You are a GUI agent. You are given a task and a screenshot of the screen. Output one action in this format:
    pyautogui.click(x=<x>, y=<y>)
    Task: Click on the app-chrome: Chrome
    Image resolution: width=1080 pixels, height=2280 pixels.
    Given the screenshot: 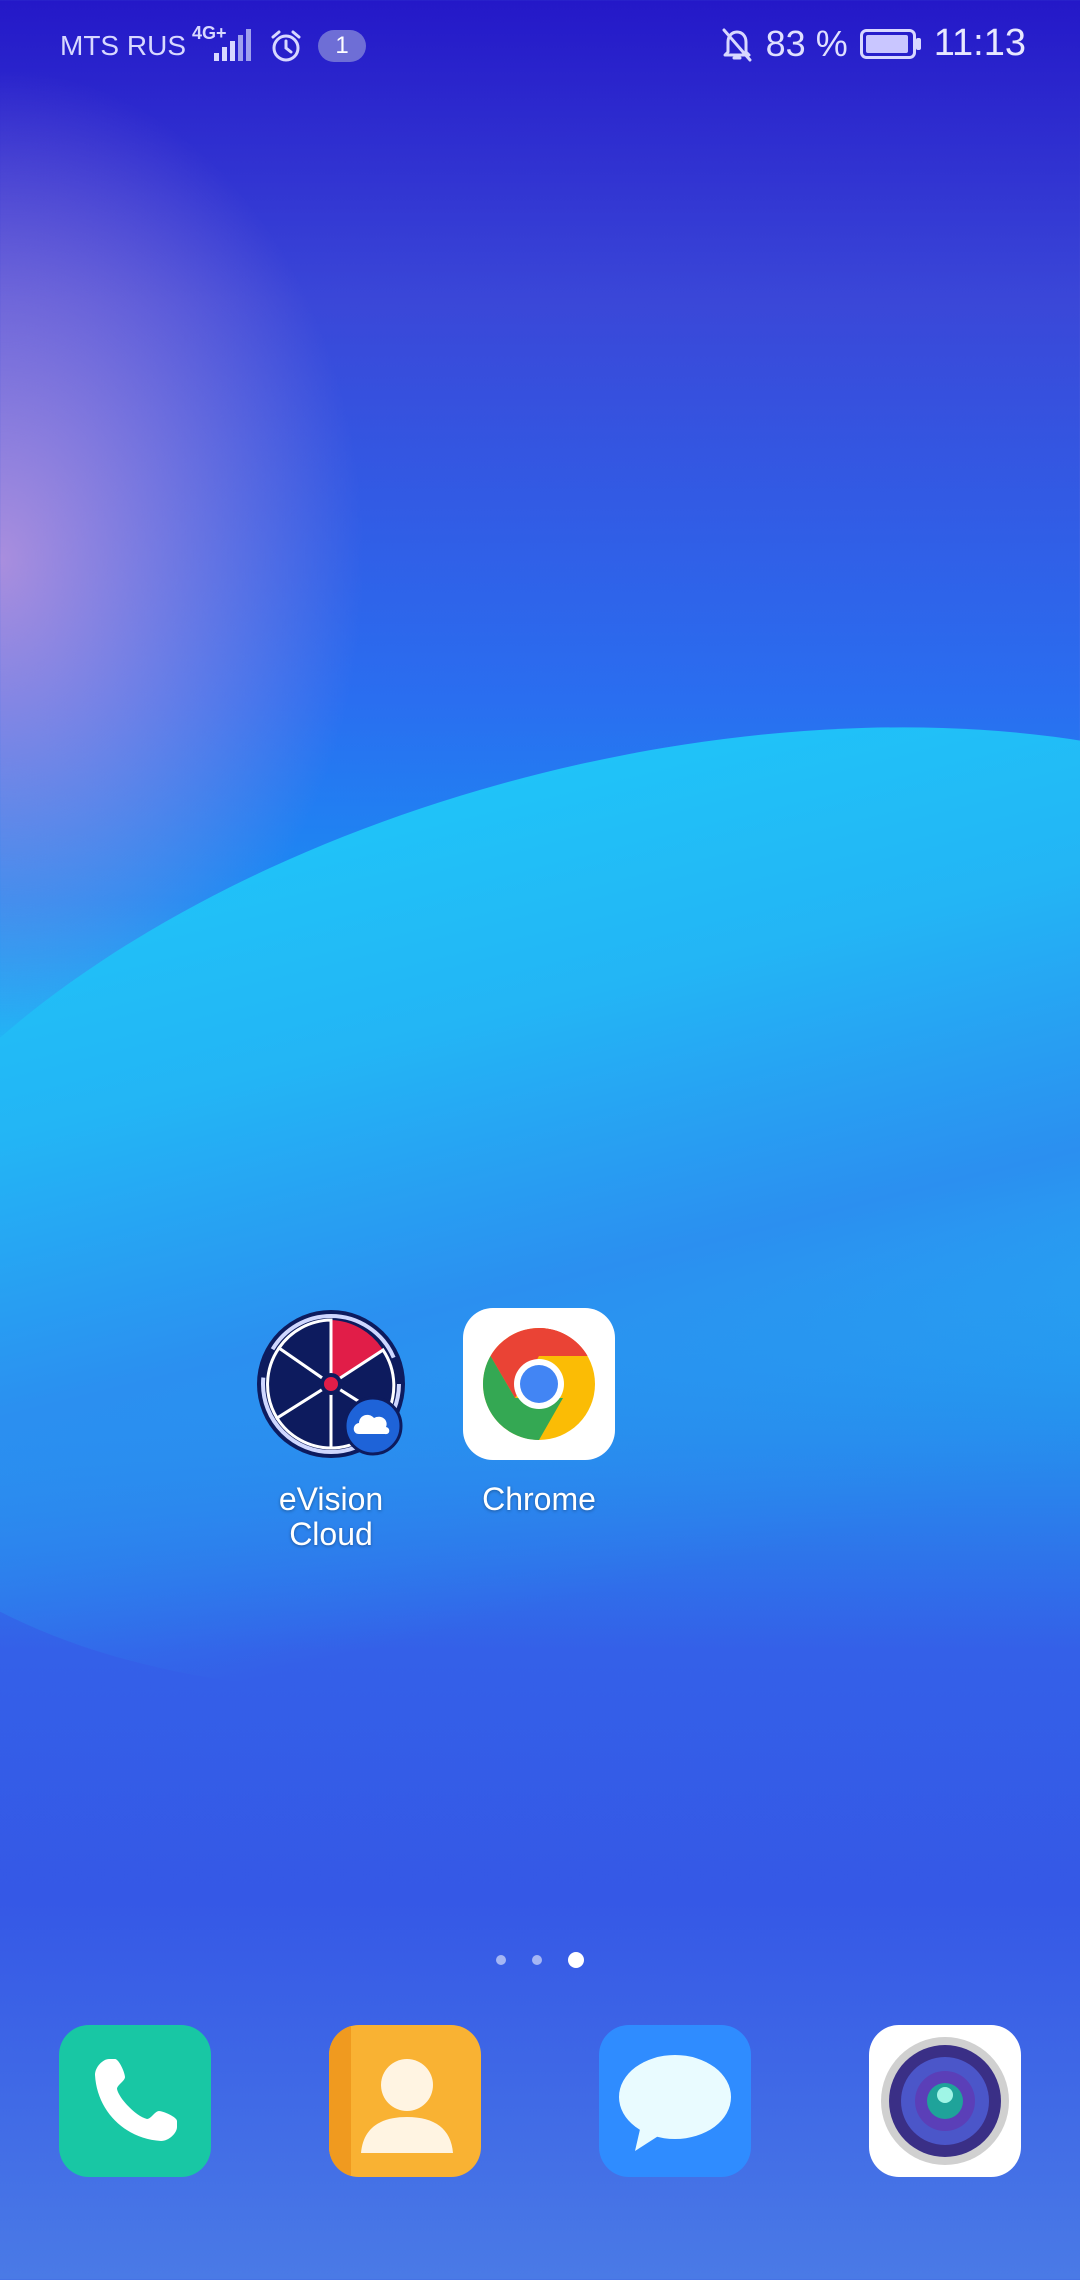 What is the action you would take?
    pyautogui.click(x=539, y=1412)
    